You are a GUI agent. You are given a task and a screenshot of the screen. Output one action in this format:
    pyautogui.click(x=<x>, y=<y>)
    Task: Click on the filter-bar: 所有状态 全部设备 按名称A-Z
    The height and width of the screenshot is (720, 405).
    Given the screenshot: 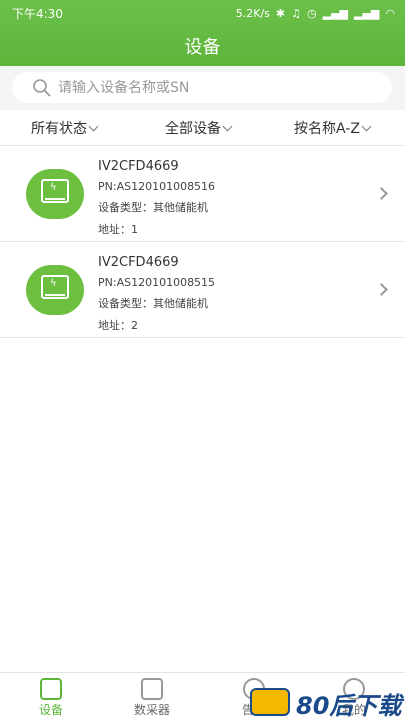 What is the action you would take?
    pyautogui.click(x=202, y=128)
    